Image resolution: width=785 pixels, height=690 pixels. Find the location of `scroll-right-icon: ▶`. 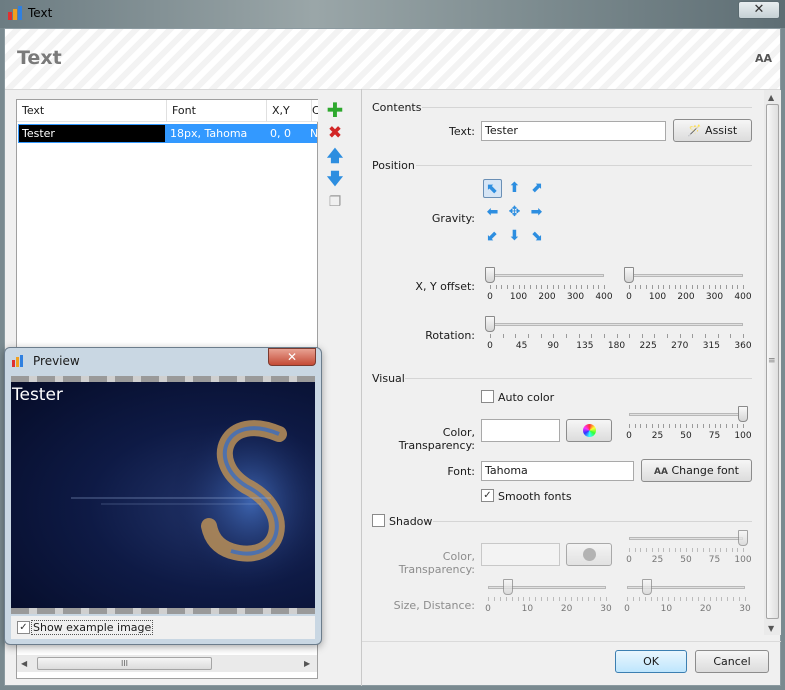

scroll-right-icon: ▶ is located at coordinates (307, 663).